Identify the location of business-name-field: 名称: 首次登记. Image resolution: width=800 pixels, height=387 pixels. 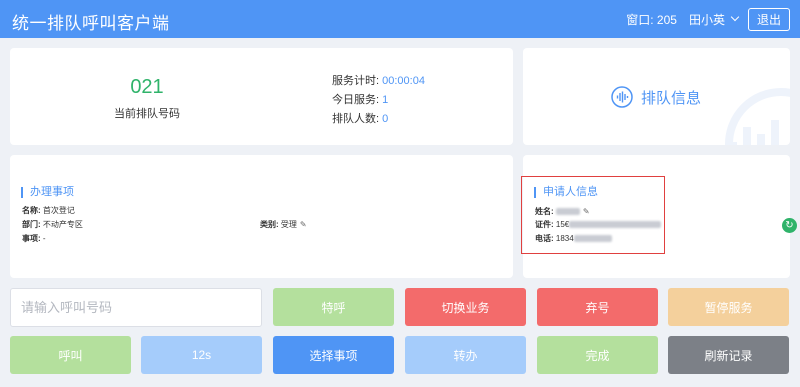
(48, 210).